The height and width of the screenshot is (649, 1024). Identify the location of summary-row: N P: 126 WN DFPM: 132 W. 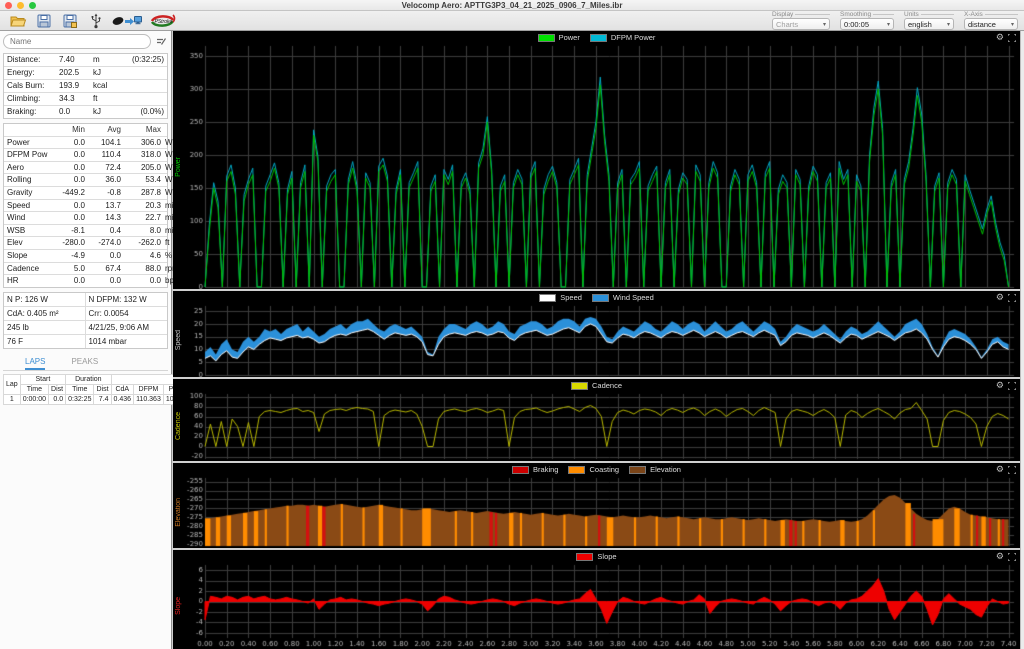
(85, 299).